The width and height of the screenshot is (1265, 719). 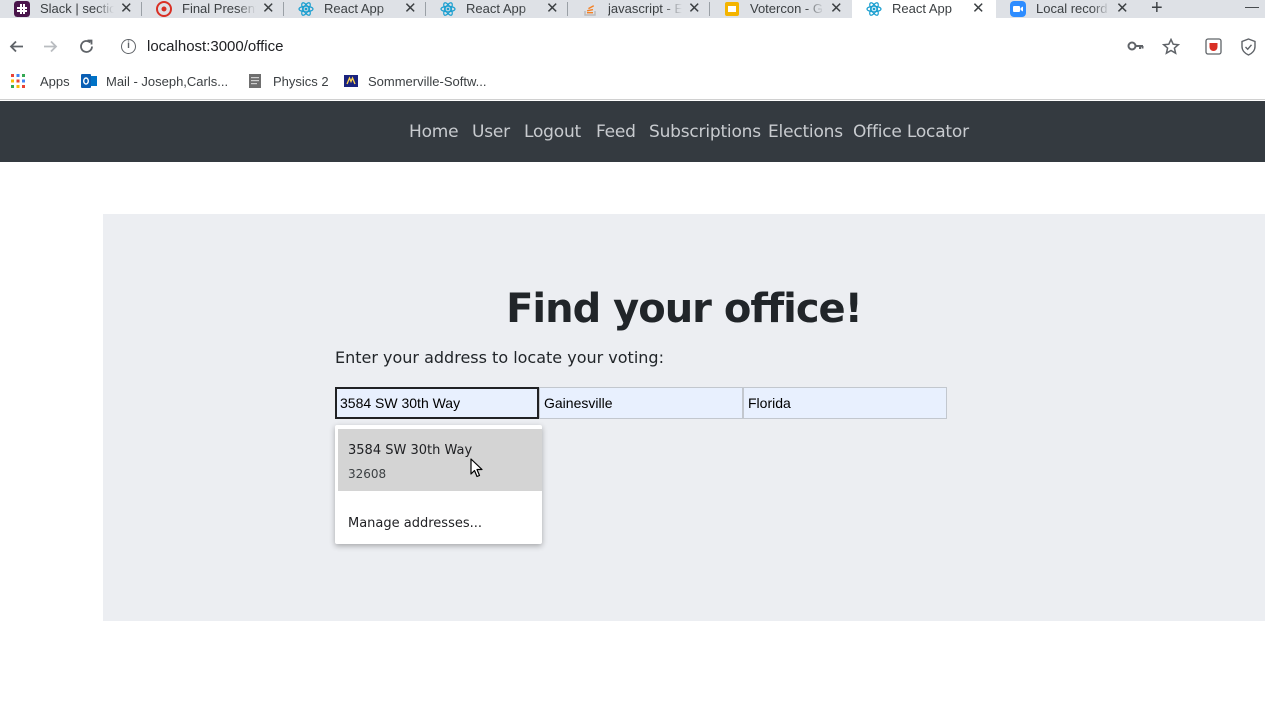 I want to click on page-icon, so click(x=255, y=81).